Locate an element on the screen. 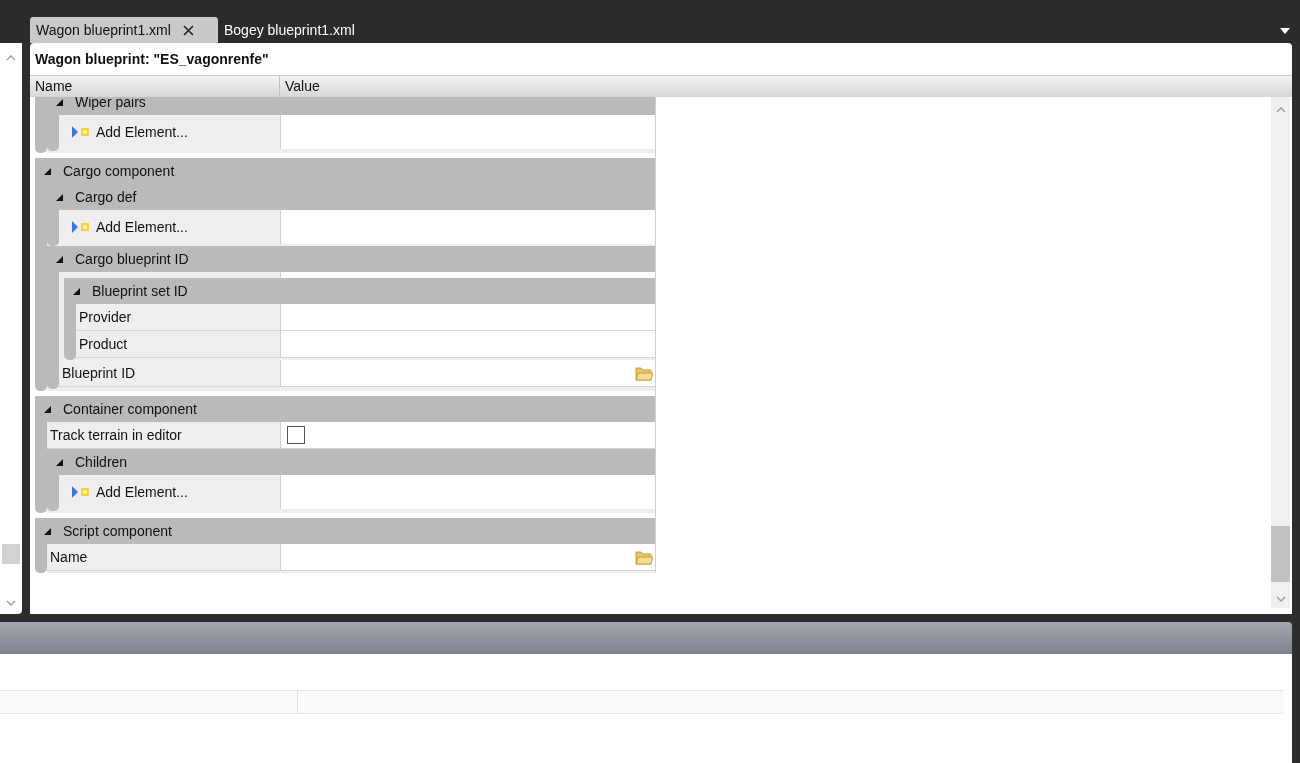 The width and height of the screenshot is (1300, 763). group-label: Wiper pairs is located at coordinates (110, 105).